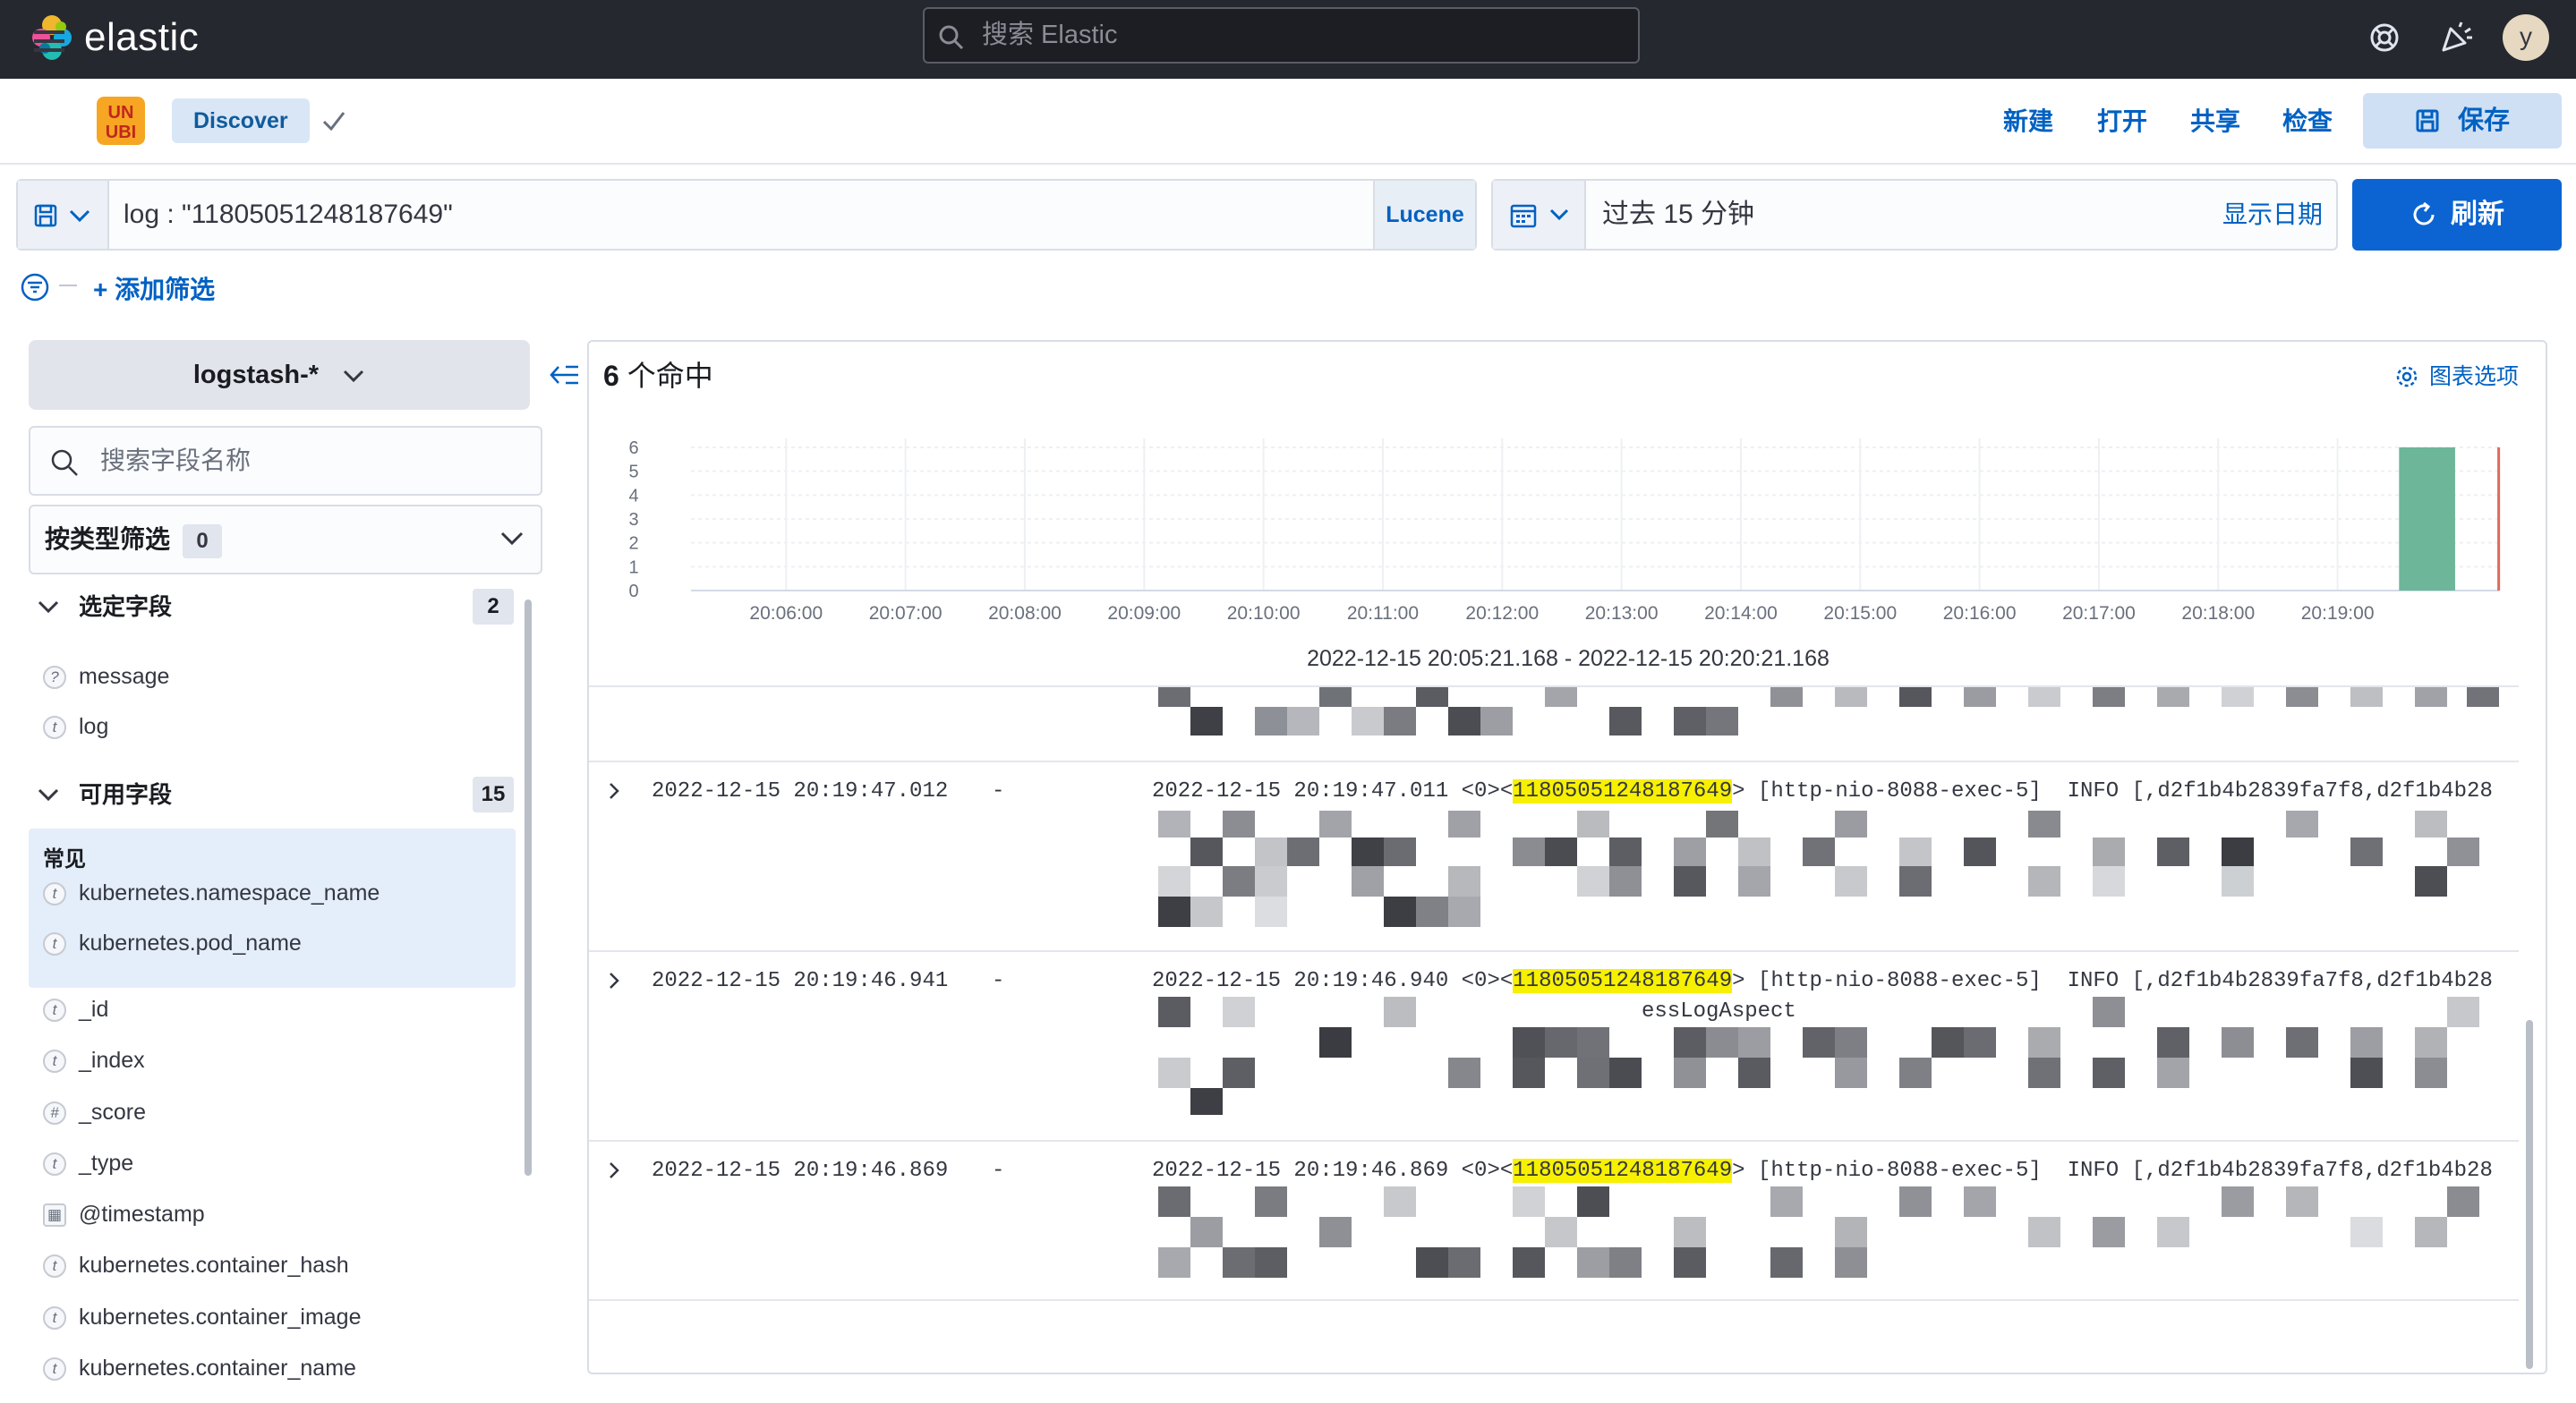 The width and height of the screenshot is (2576, 1403). What do you see at coordinates (64, 462) in the screenshot?
I see `search-icon` at bounding box center [64, 462].